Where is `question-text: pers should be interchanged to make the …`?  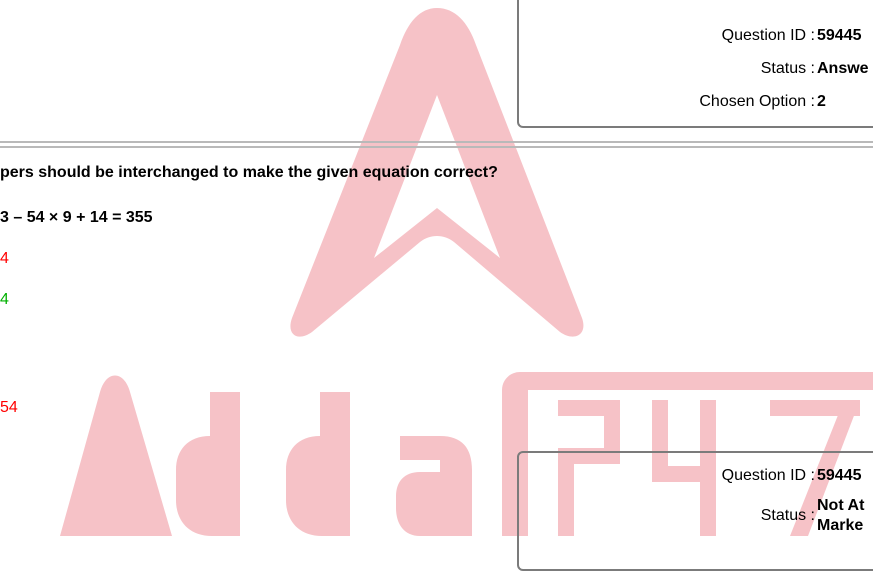
question-text: pers should be interchanged to make the … is located at coordinates (249, 172).